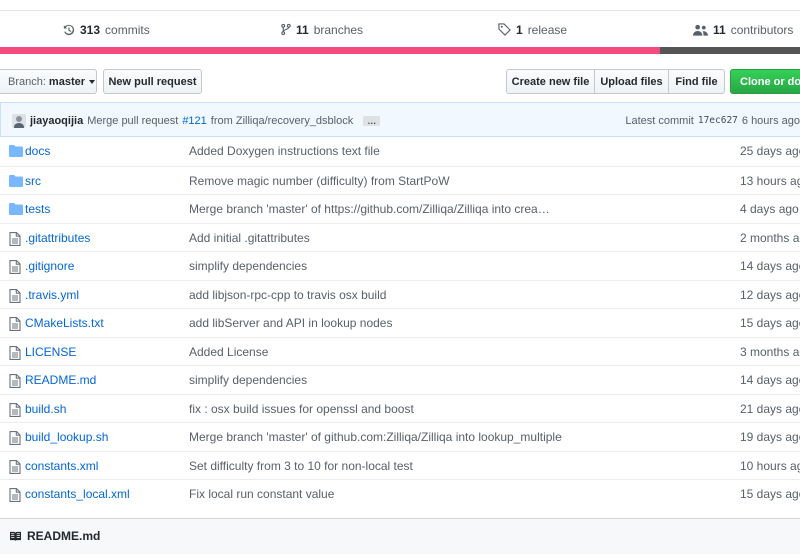 The width and height of the screenshot is (800, 554). Describe the element at coordinates (57, 238) in the screenshot. I see `file-name-link: .gitattributes` at that location.